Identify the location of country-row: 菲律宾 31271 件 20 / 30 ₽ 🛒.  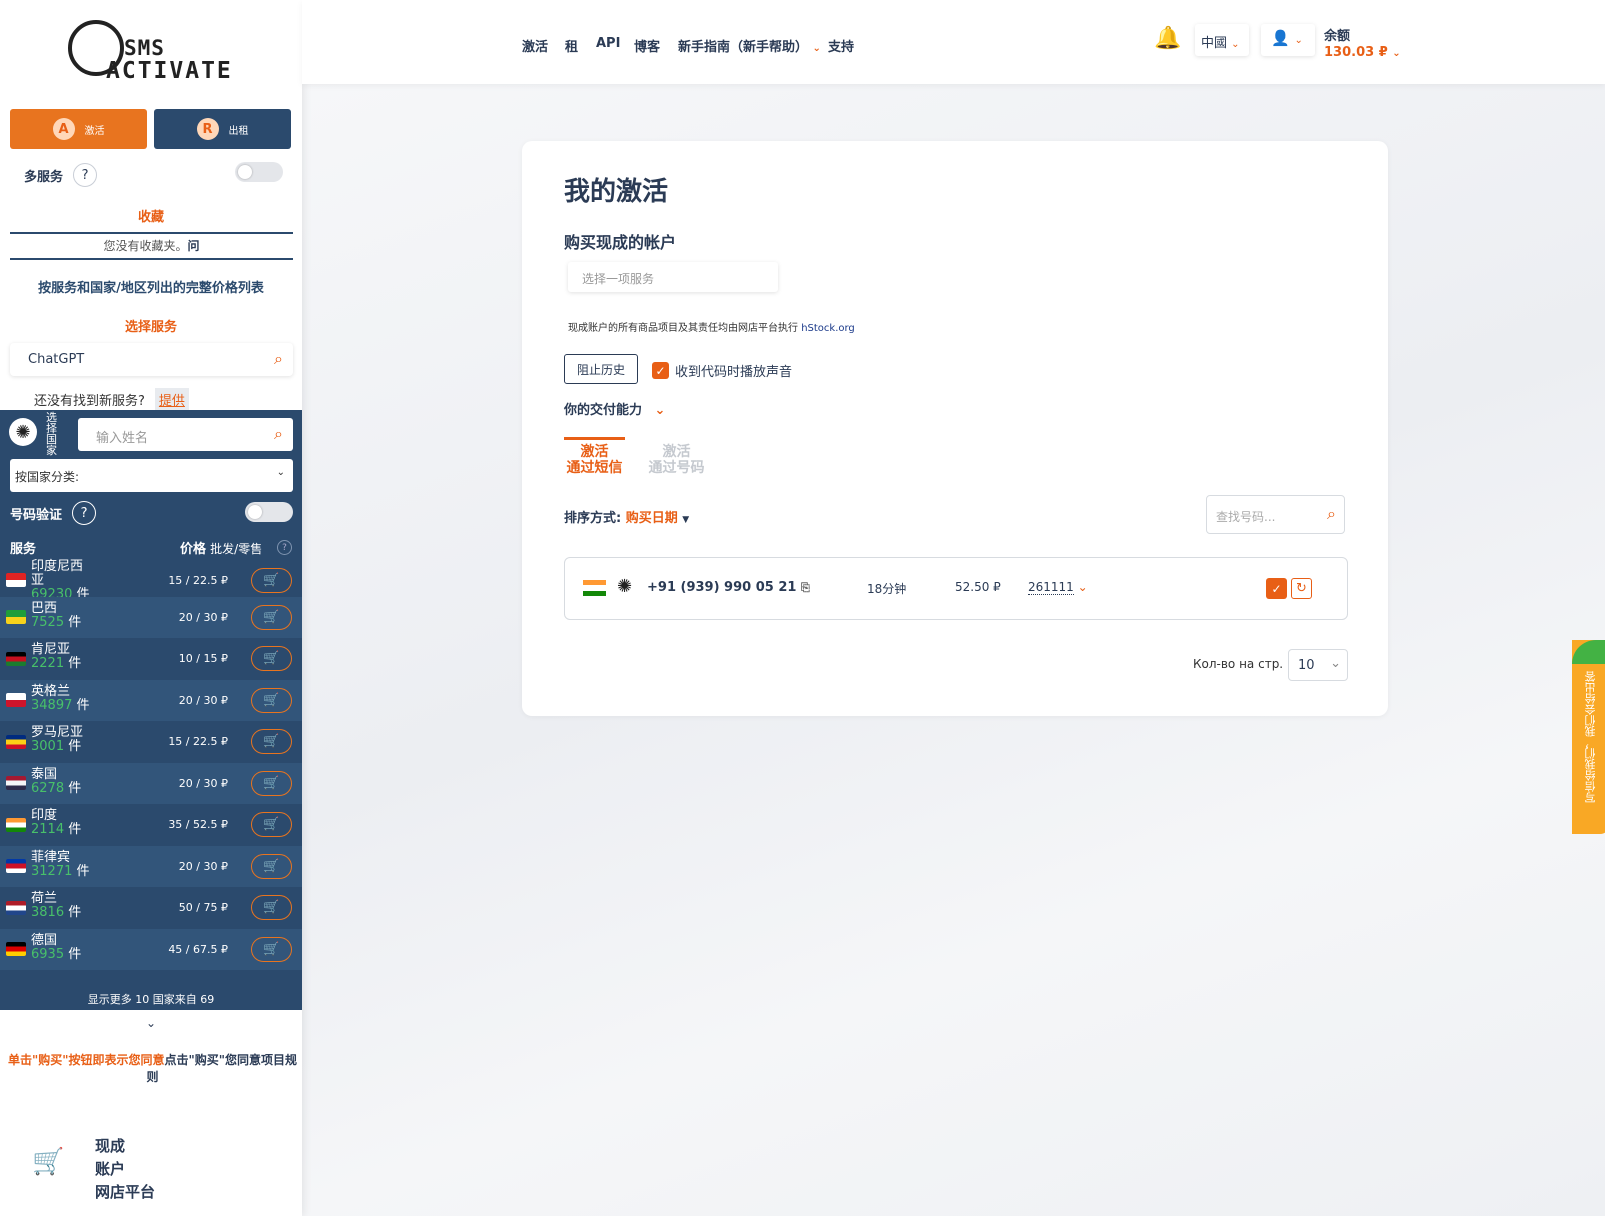
(151, 866).